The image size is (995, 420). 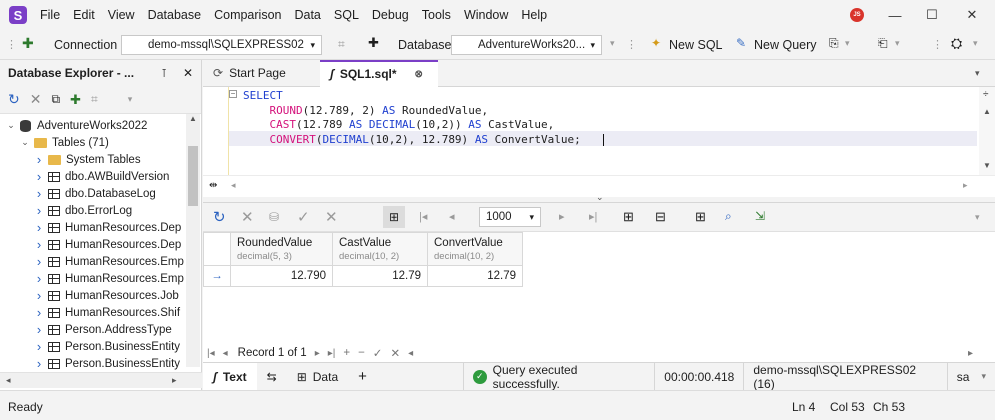 What do you see at coordinates (101, 380) in the screenshot?
I see `tree-horizontal-scrollbar: ◂ ▸` at bounding box center [101, 380].